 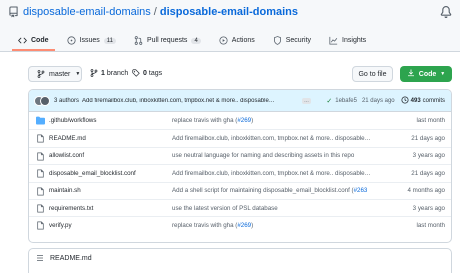 I want to click on tab-label: Code, so click(x=40, y=40).